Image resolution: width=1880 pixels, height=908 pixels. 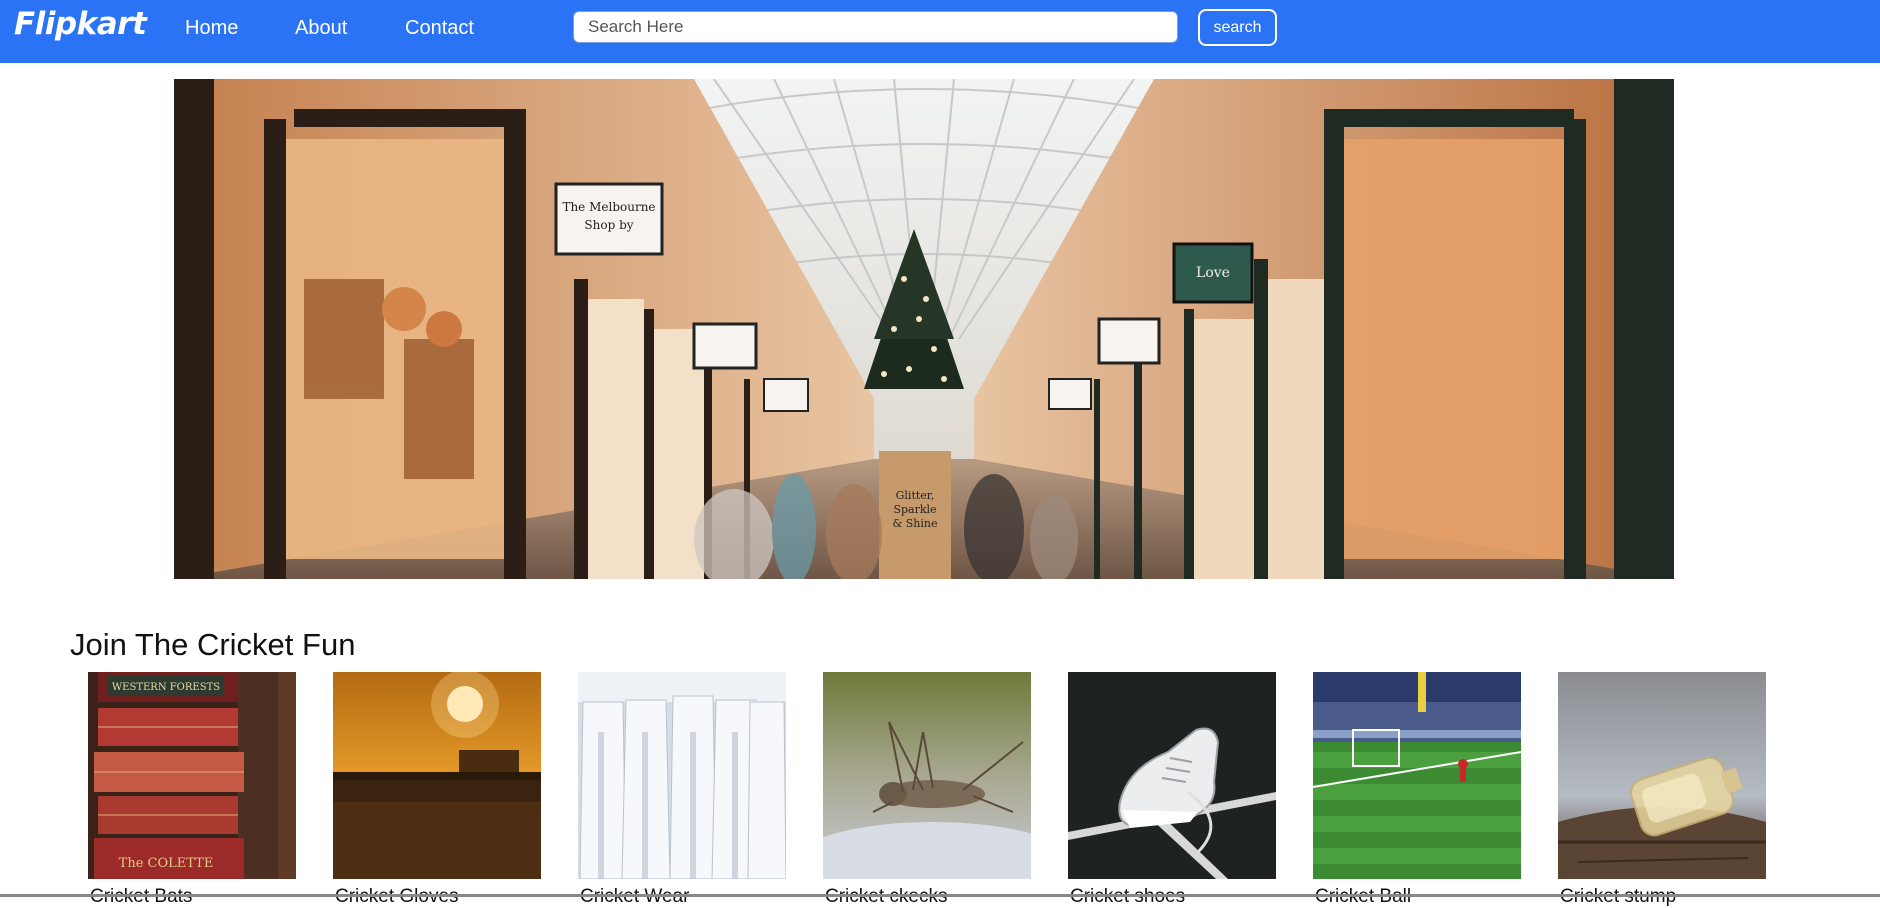 I want to click on product-card: Cricket Wear, so click(x=682, y=789).